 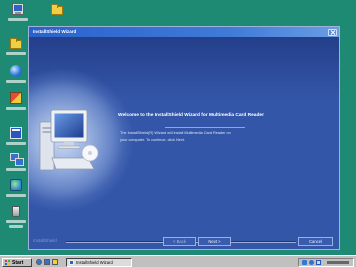 I want to click on next-button: Next >, so click(x=214, y=241).